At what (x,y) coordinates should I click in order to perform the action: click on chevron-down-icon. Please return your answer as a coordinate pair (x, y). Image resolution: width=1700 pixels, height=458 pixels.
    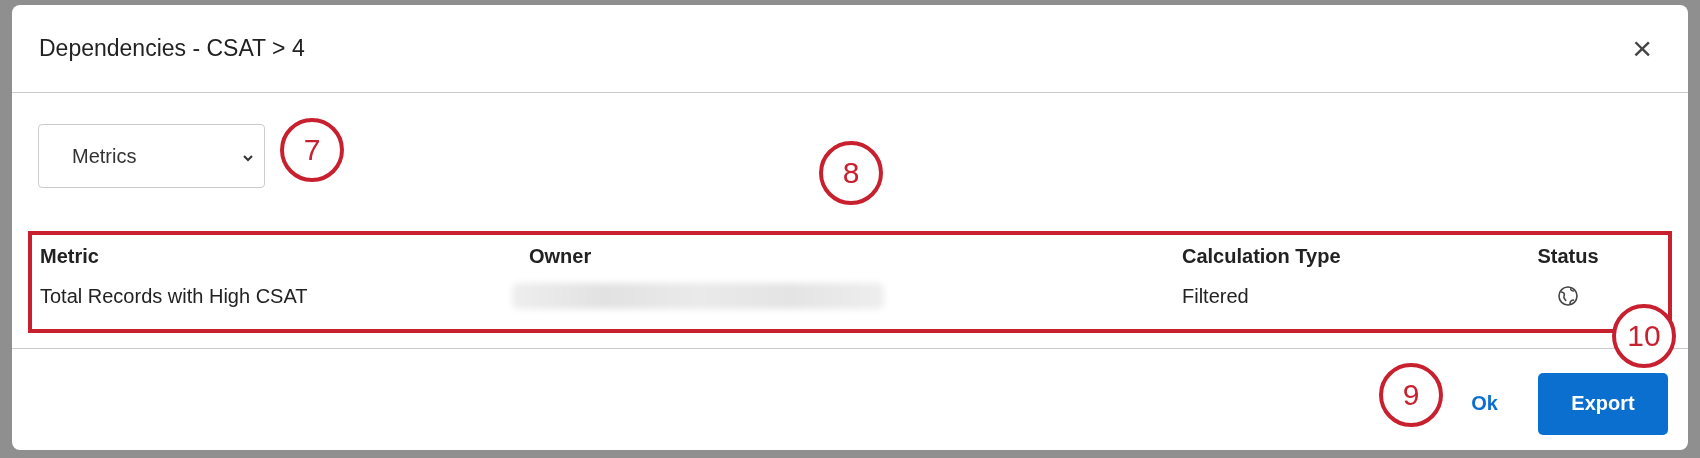
    Looking at the image, I should click on (248, 157).